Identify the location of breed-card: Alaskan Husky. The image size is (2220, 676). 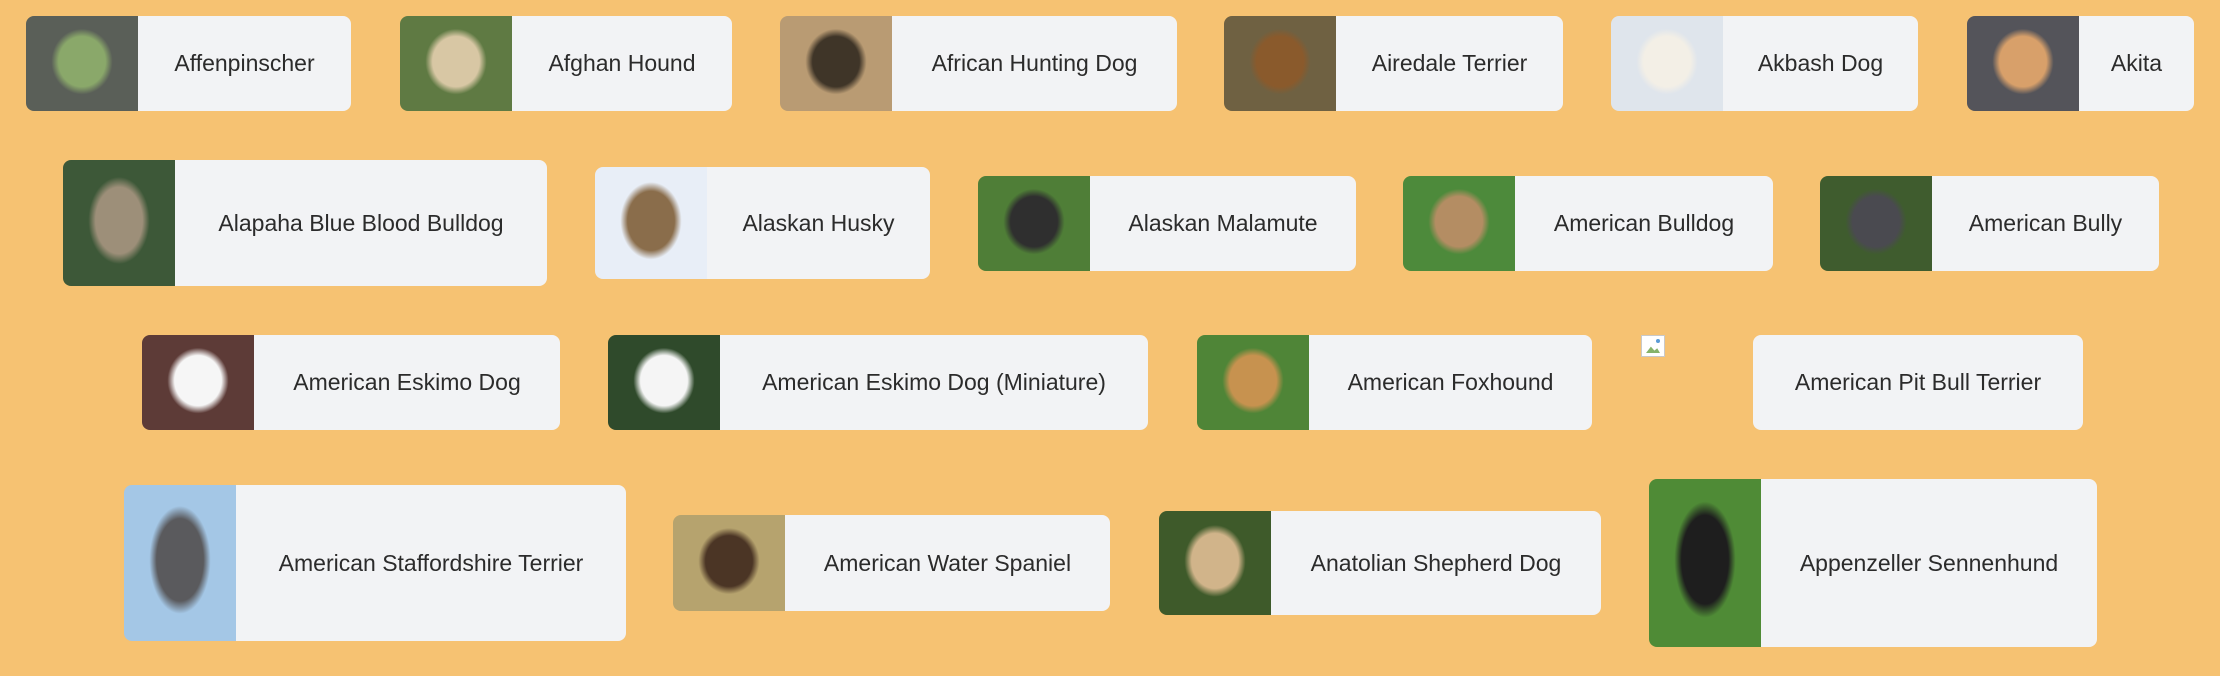
(762, 223).